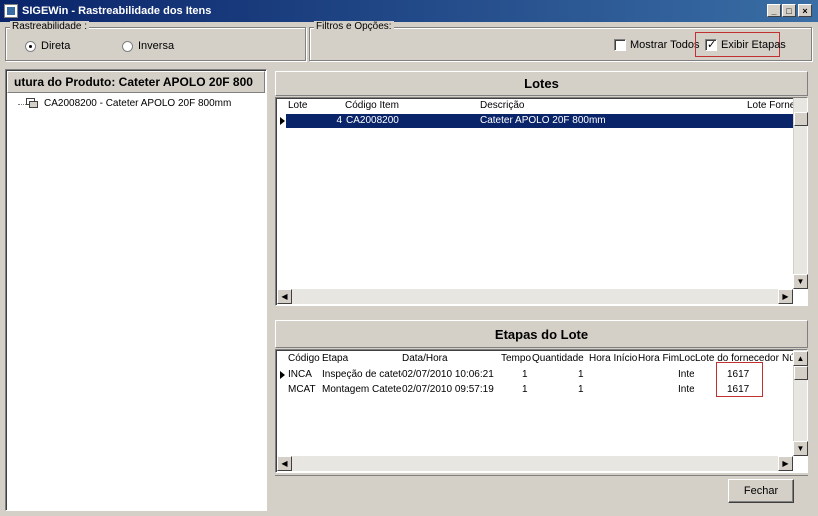  Describe the element at coordinates (11, 11) in the screenshot. I see `app-icon` at that location.